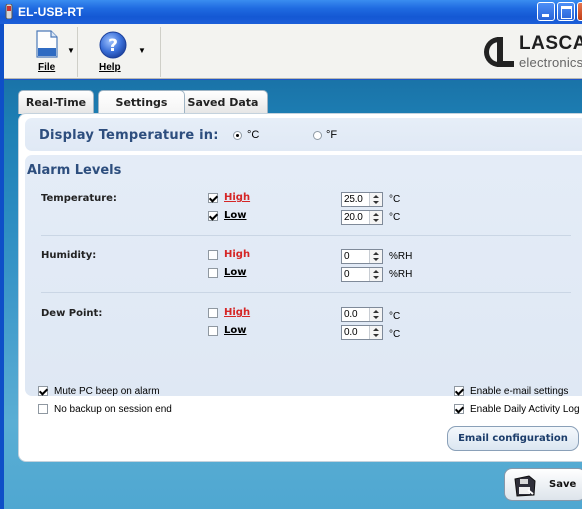 Image resolution: width=582 pixels, height=509 pixels. What do you see at coordinates (237, 312) in the screenshot?
I see `dew-point-high-label: High` at bounding box center [237, 312].